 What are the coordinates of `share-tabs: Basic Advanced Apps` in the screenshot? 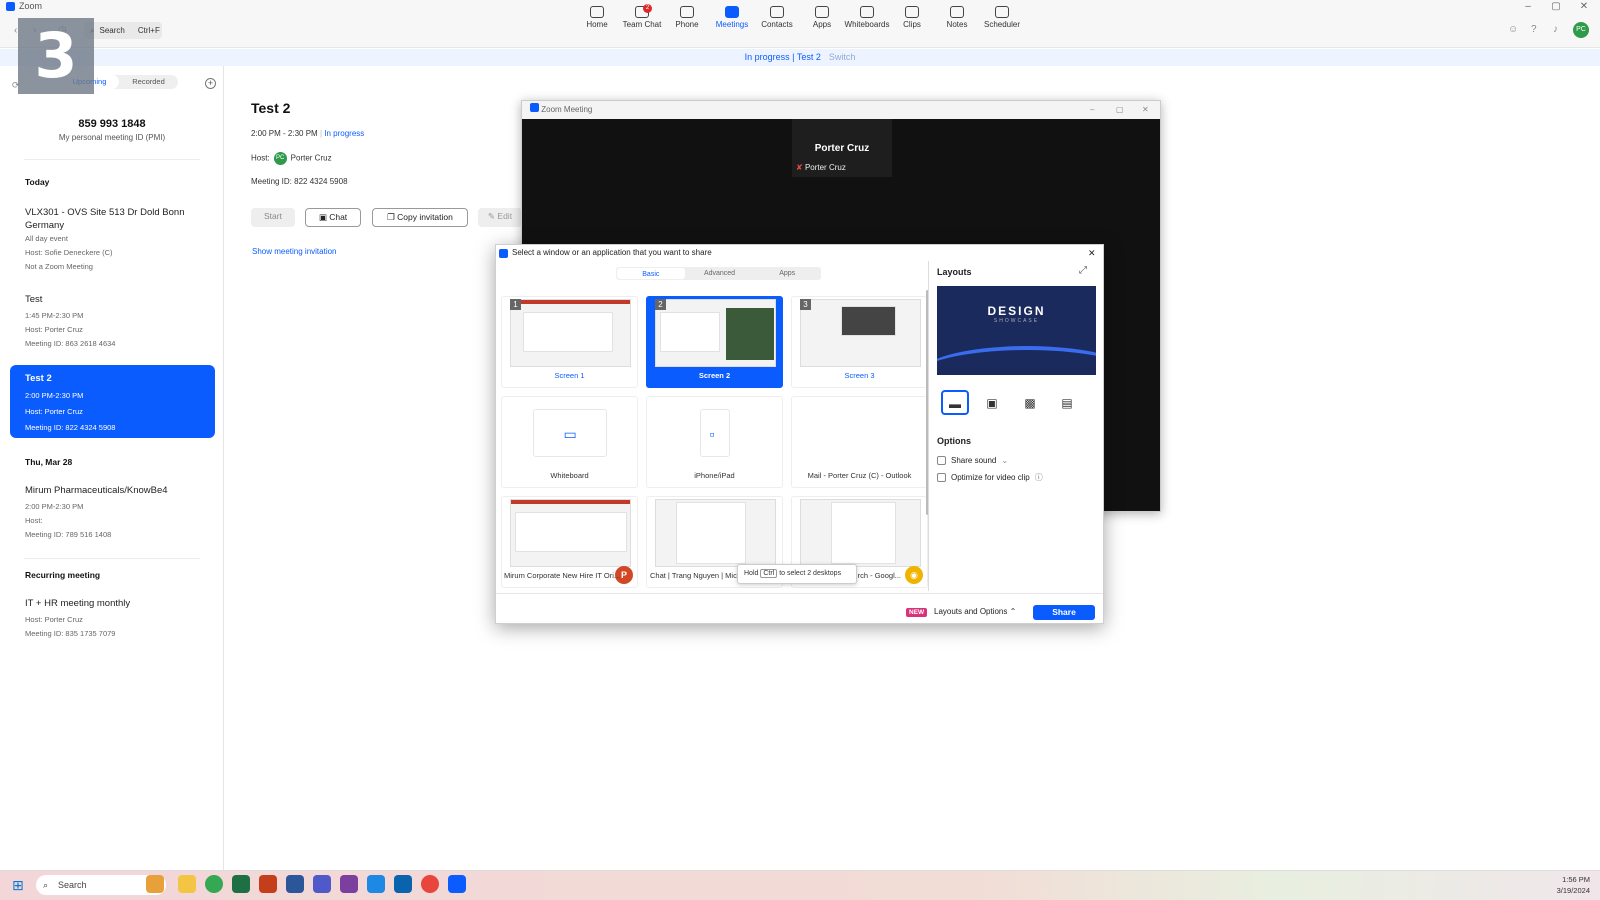 It's located at (718, 273).